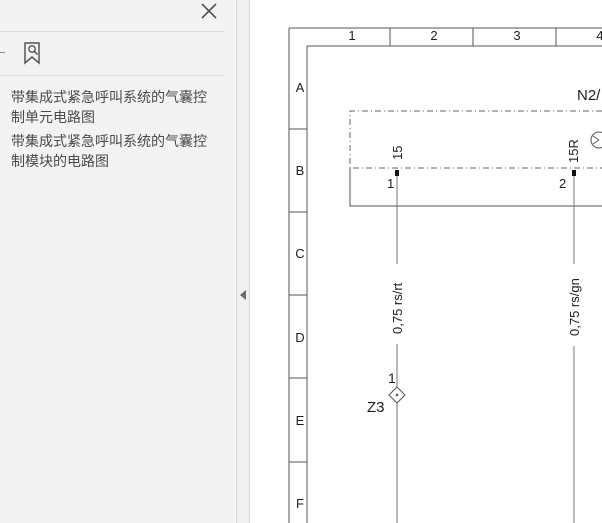 This screenshot has width=602, height=523. I want to click on column-label: 4, so click(599, 35).